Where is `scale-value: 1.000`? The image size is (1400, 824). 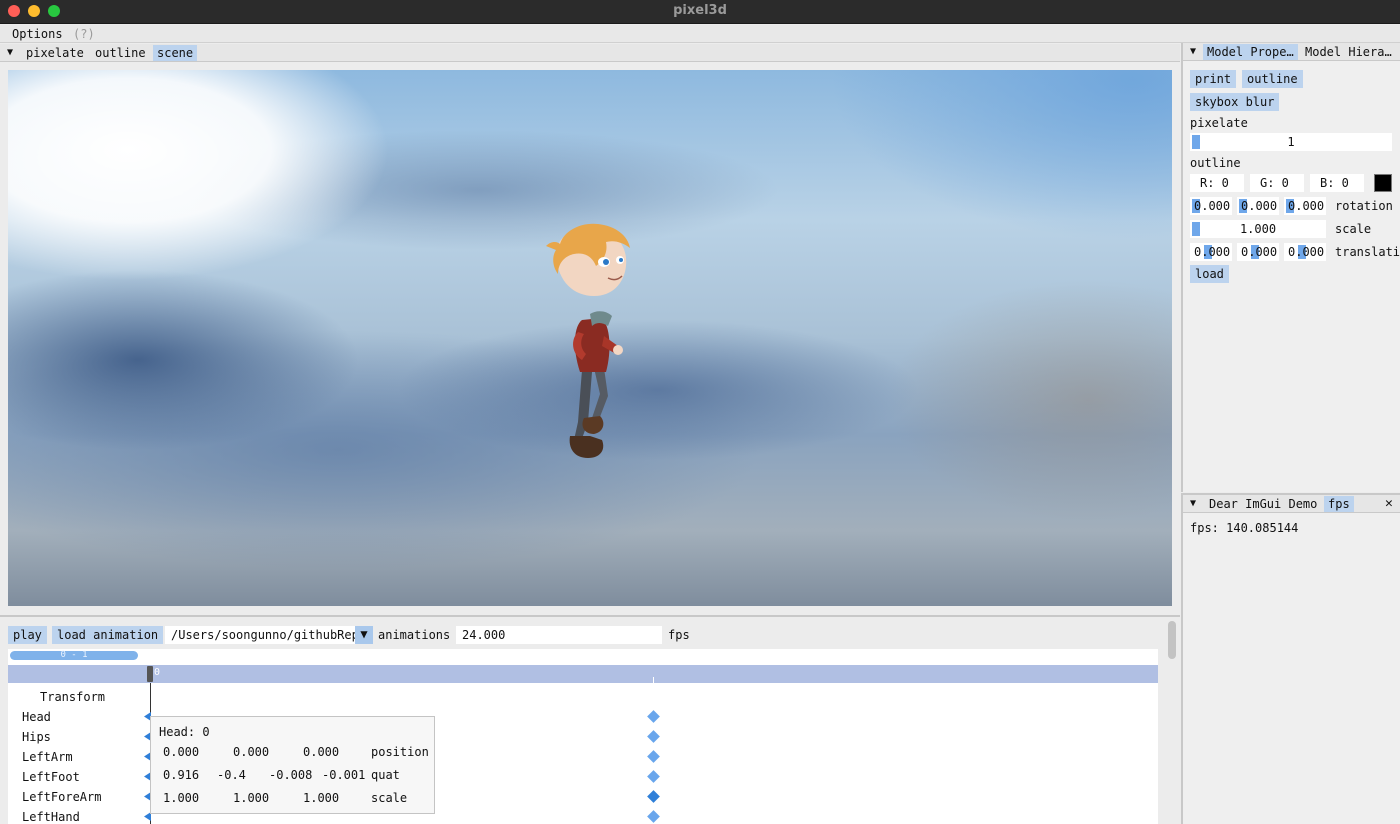 scale-value: 1.000 is located at coordinates (1258, 229).